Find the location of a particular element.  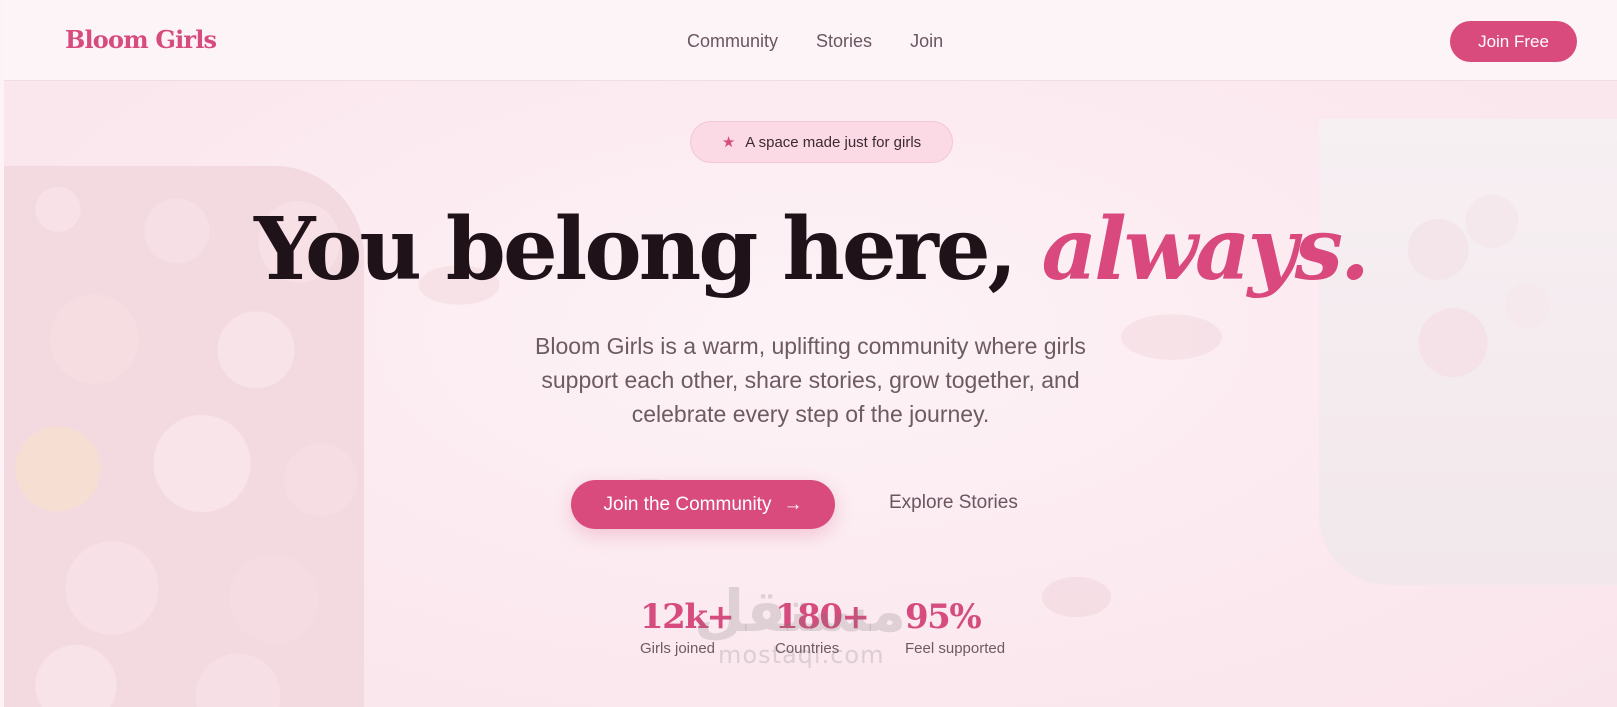

nav-link-community: Community is located at coordinates (732, 41).